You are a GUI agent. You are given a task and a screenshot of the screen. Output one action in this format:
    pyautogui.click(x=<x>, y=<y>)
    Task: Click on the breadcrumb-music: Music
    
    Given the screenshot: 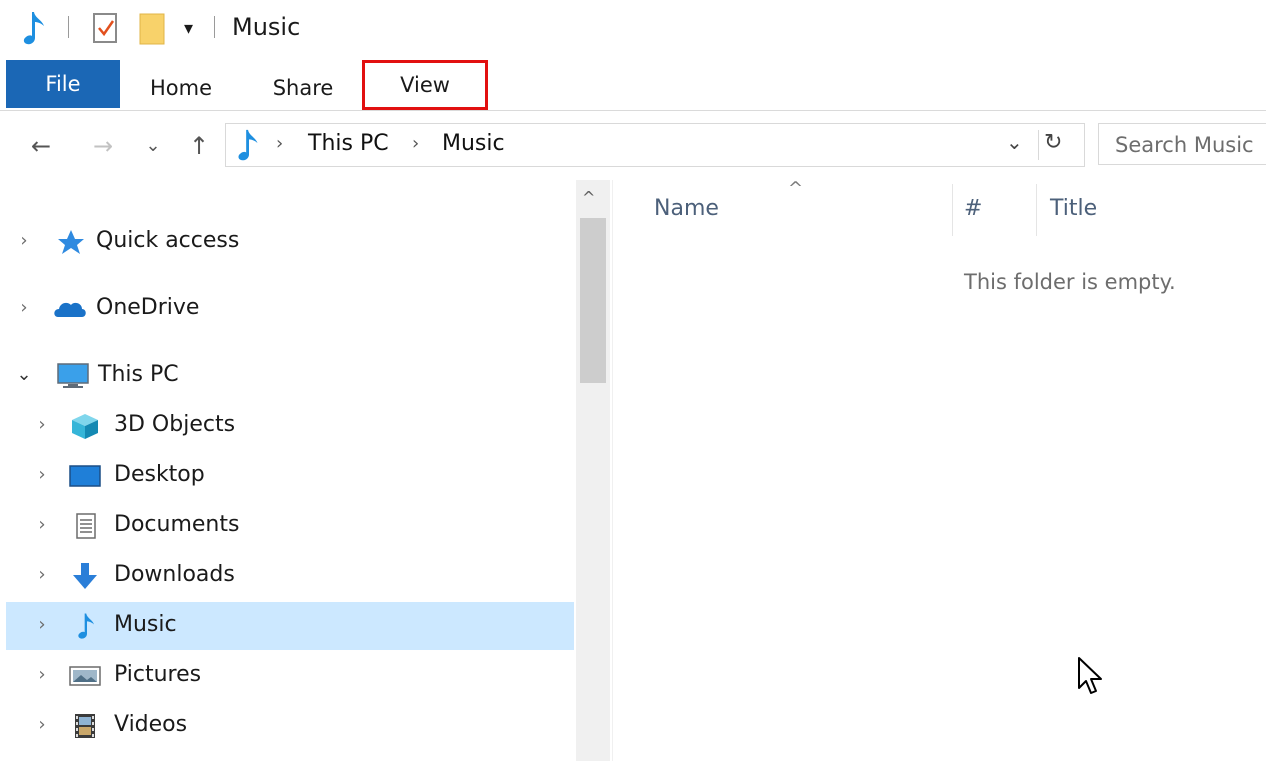 What is the action you would take?
    pyautogui.click(x=473, y=143)
    